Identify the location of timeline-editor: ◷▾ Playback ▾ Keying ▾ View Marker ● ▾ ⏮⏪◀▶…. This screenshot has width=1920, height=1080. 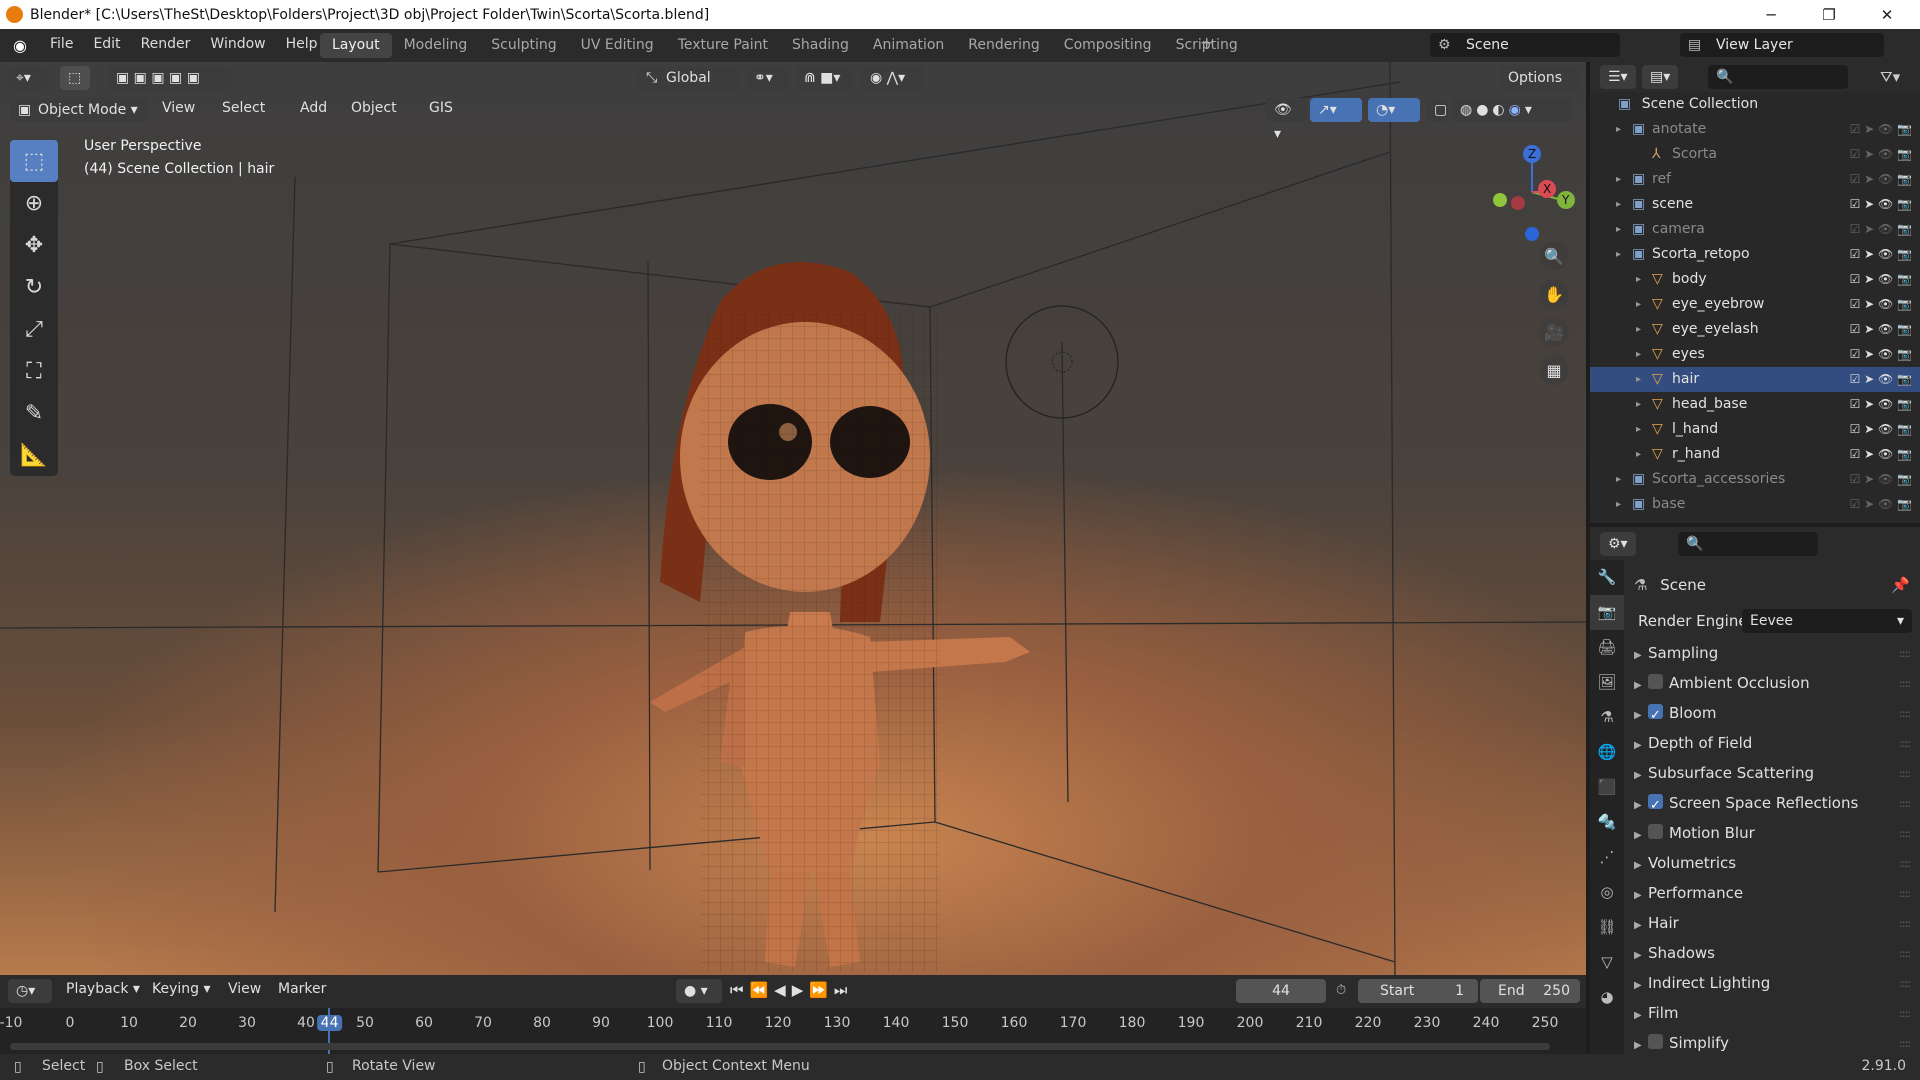
(793, 1019).